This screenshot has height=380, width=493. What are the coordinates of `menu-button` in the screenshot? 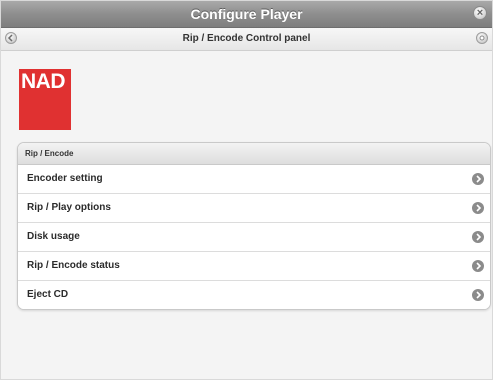 It's located at (482, 38).